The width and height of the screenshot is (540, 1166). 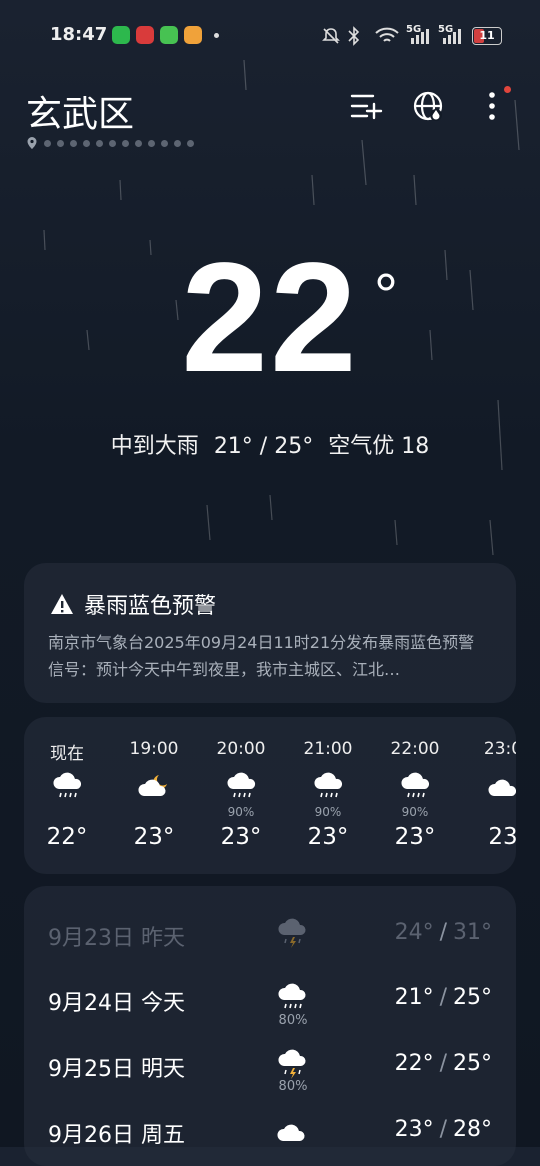 I want to click on day-date: 9月26日 周五, so click(x=116, y=1135).